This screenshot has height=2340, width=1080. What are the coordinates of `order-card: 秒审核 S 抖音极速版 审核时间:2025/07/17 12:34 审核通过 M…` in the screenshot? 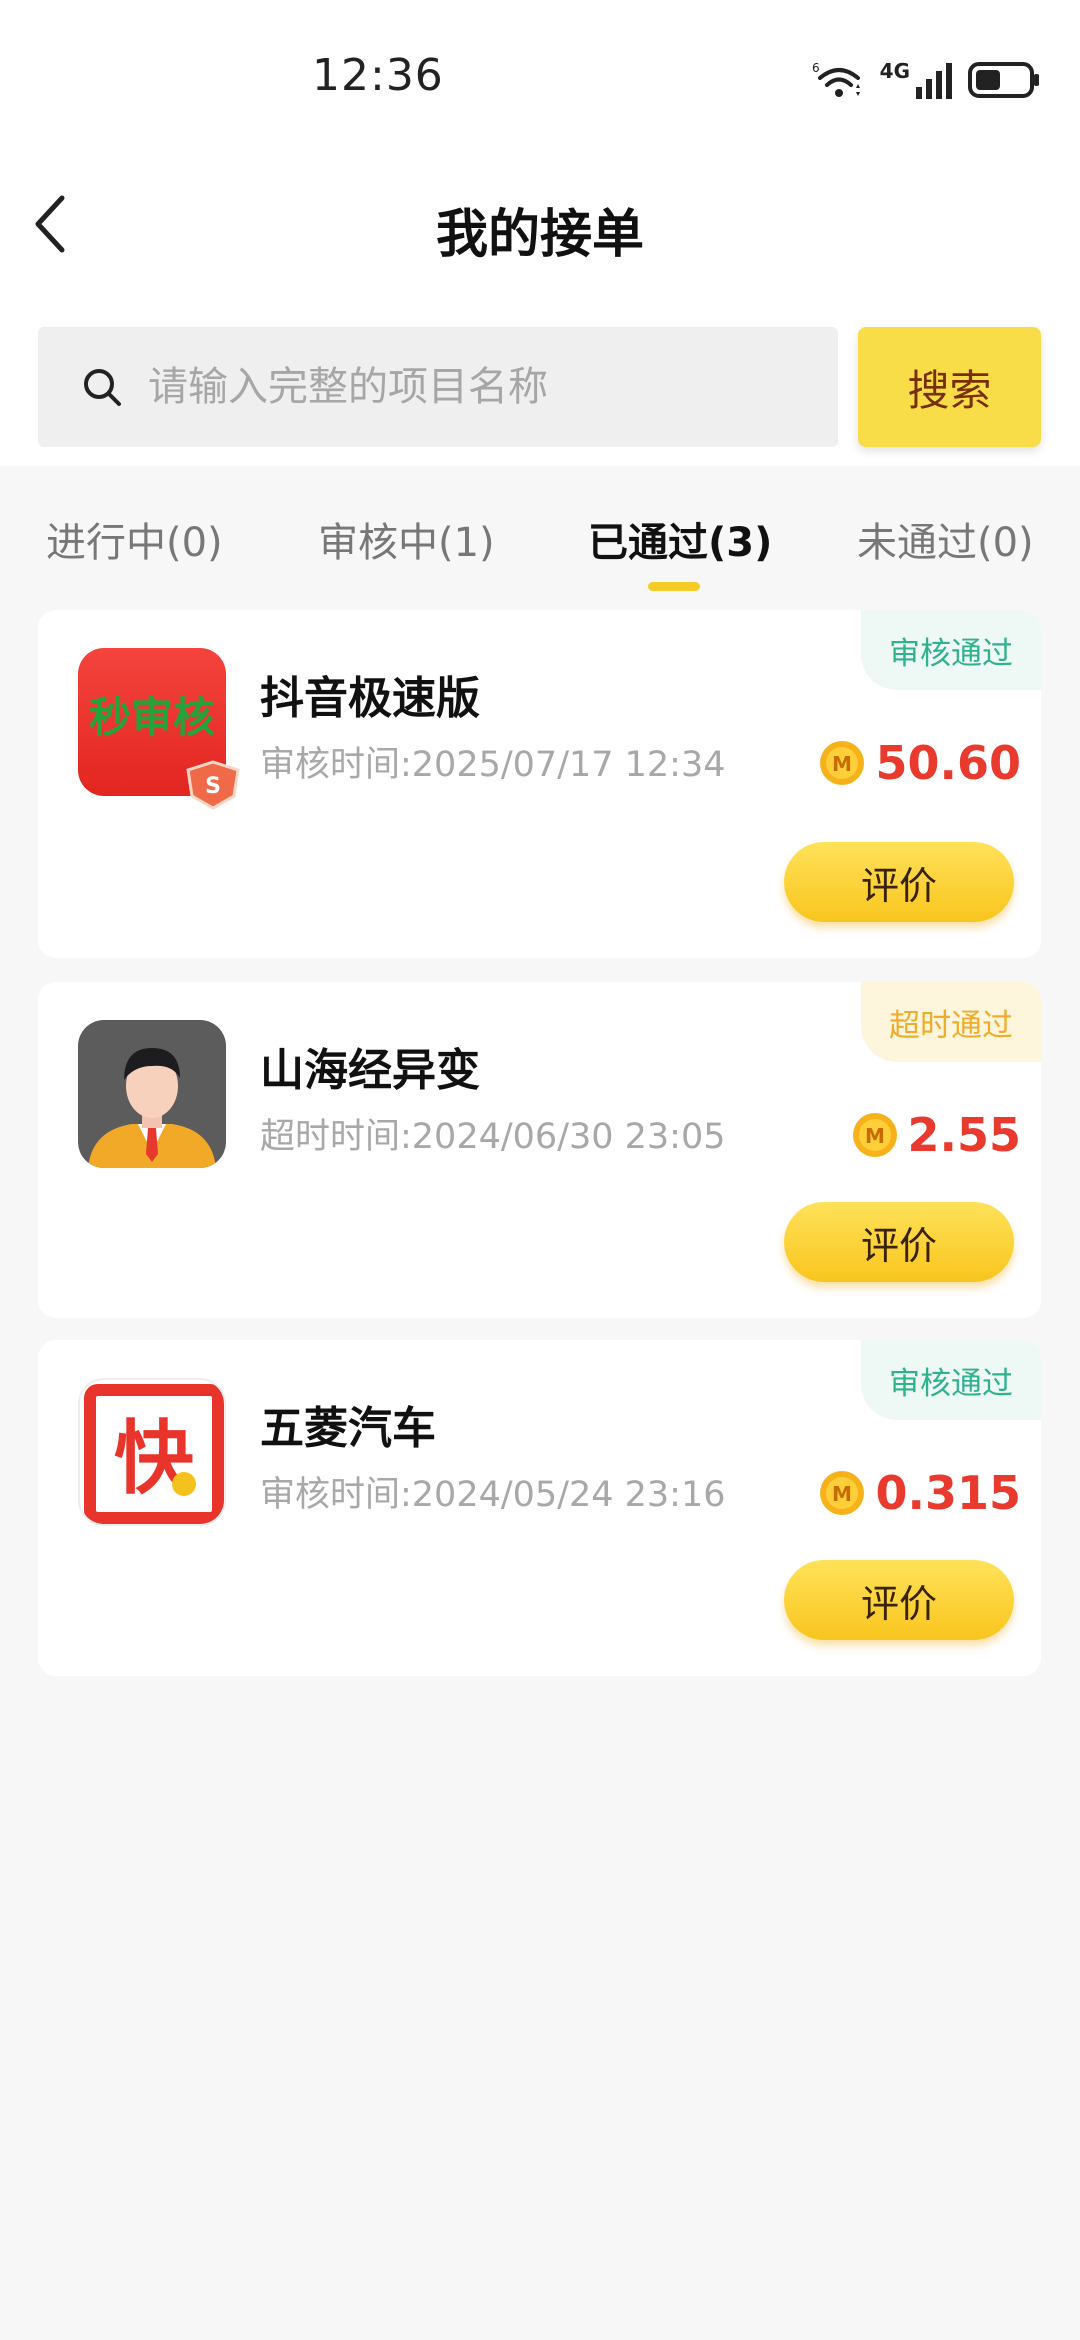 It's located at (539, 784).